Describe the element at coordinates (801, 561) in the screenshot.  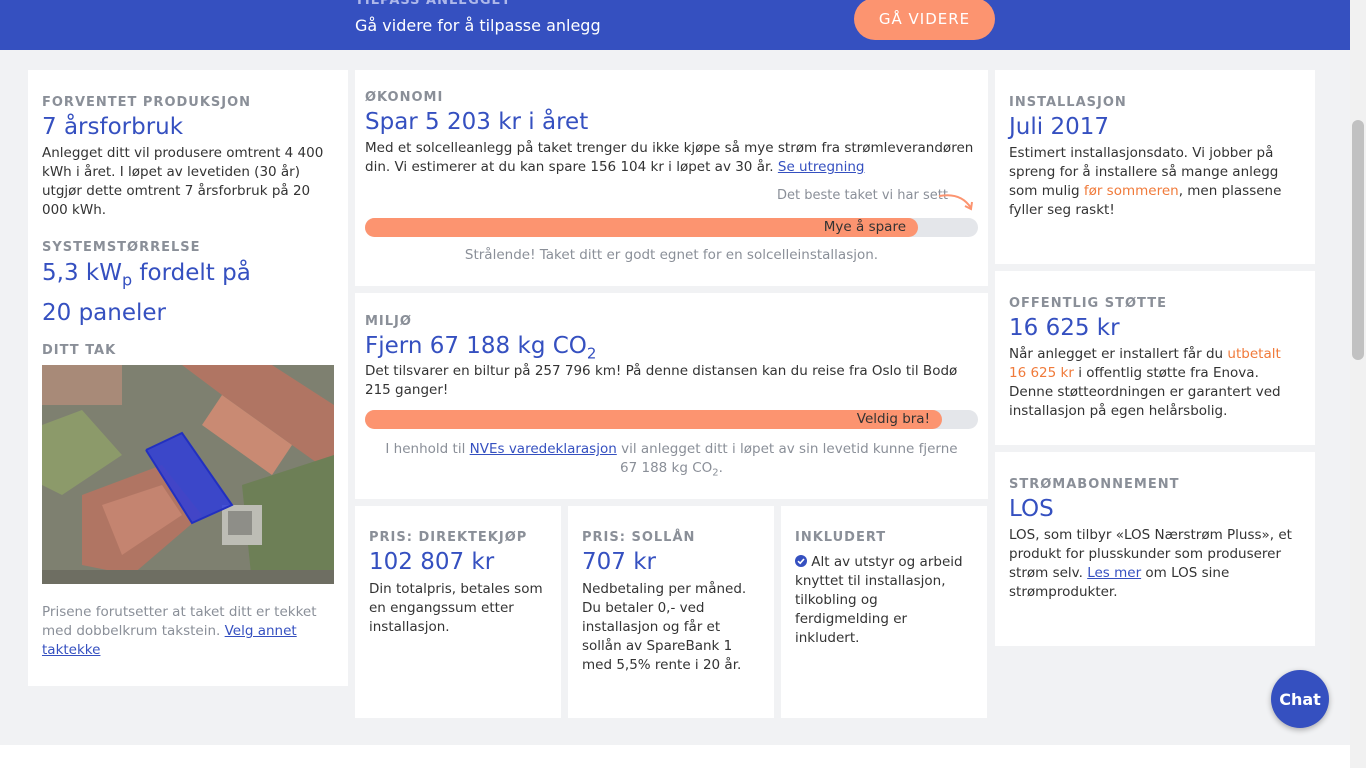
I see `check-circle-icon` at that location.